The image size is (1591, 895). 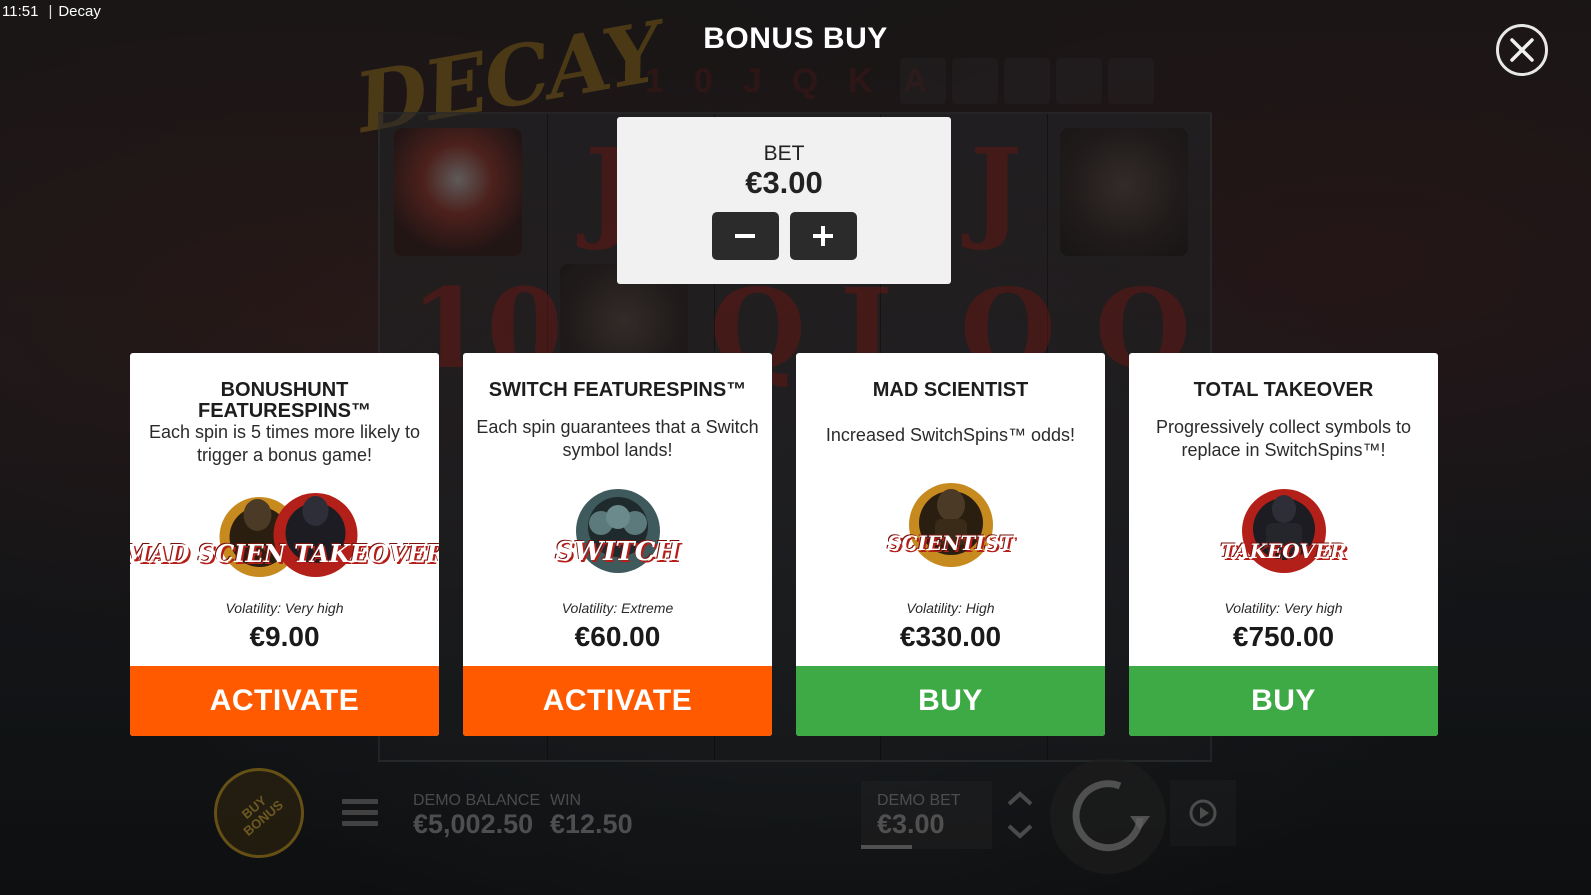 I want to click on minus-icon, so click(x=745, y=236).